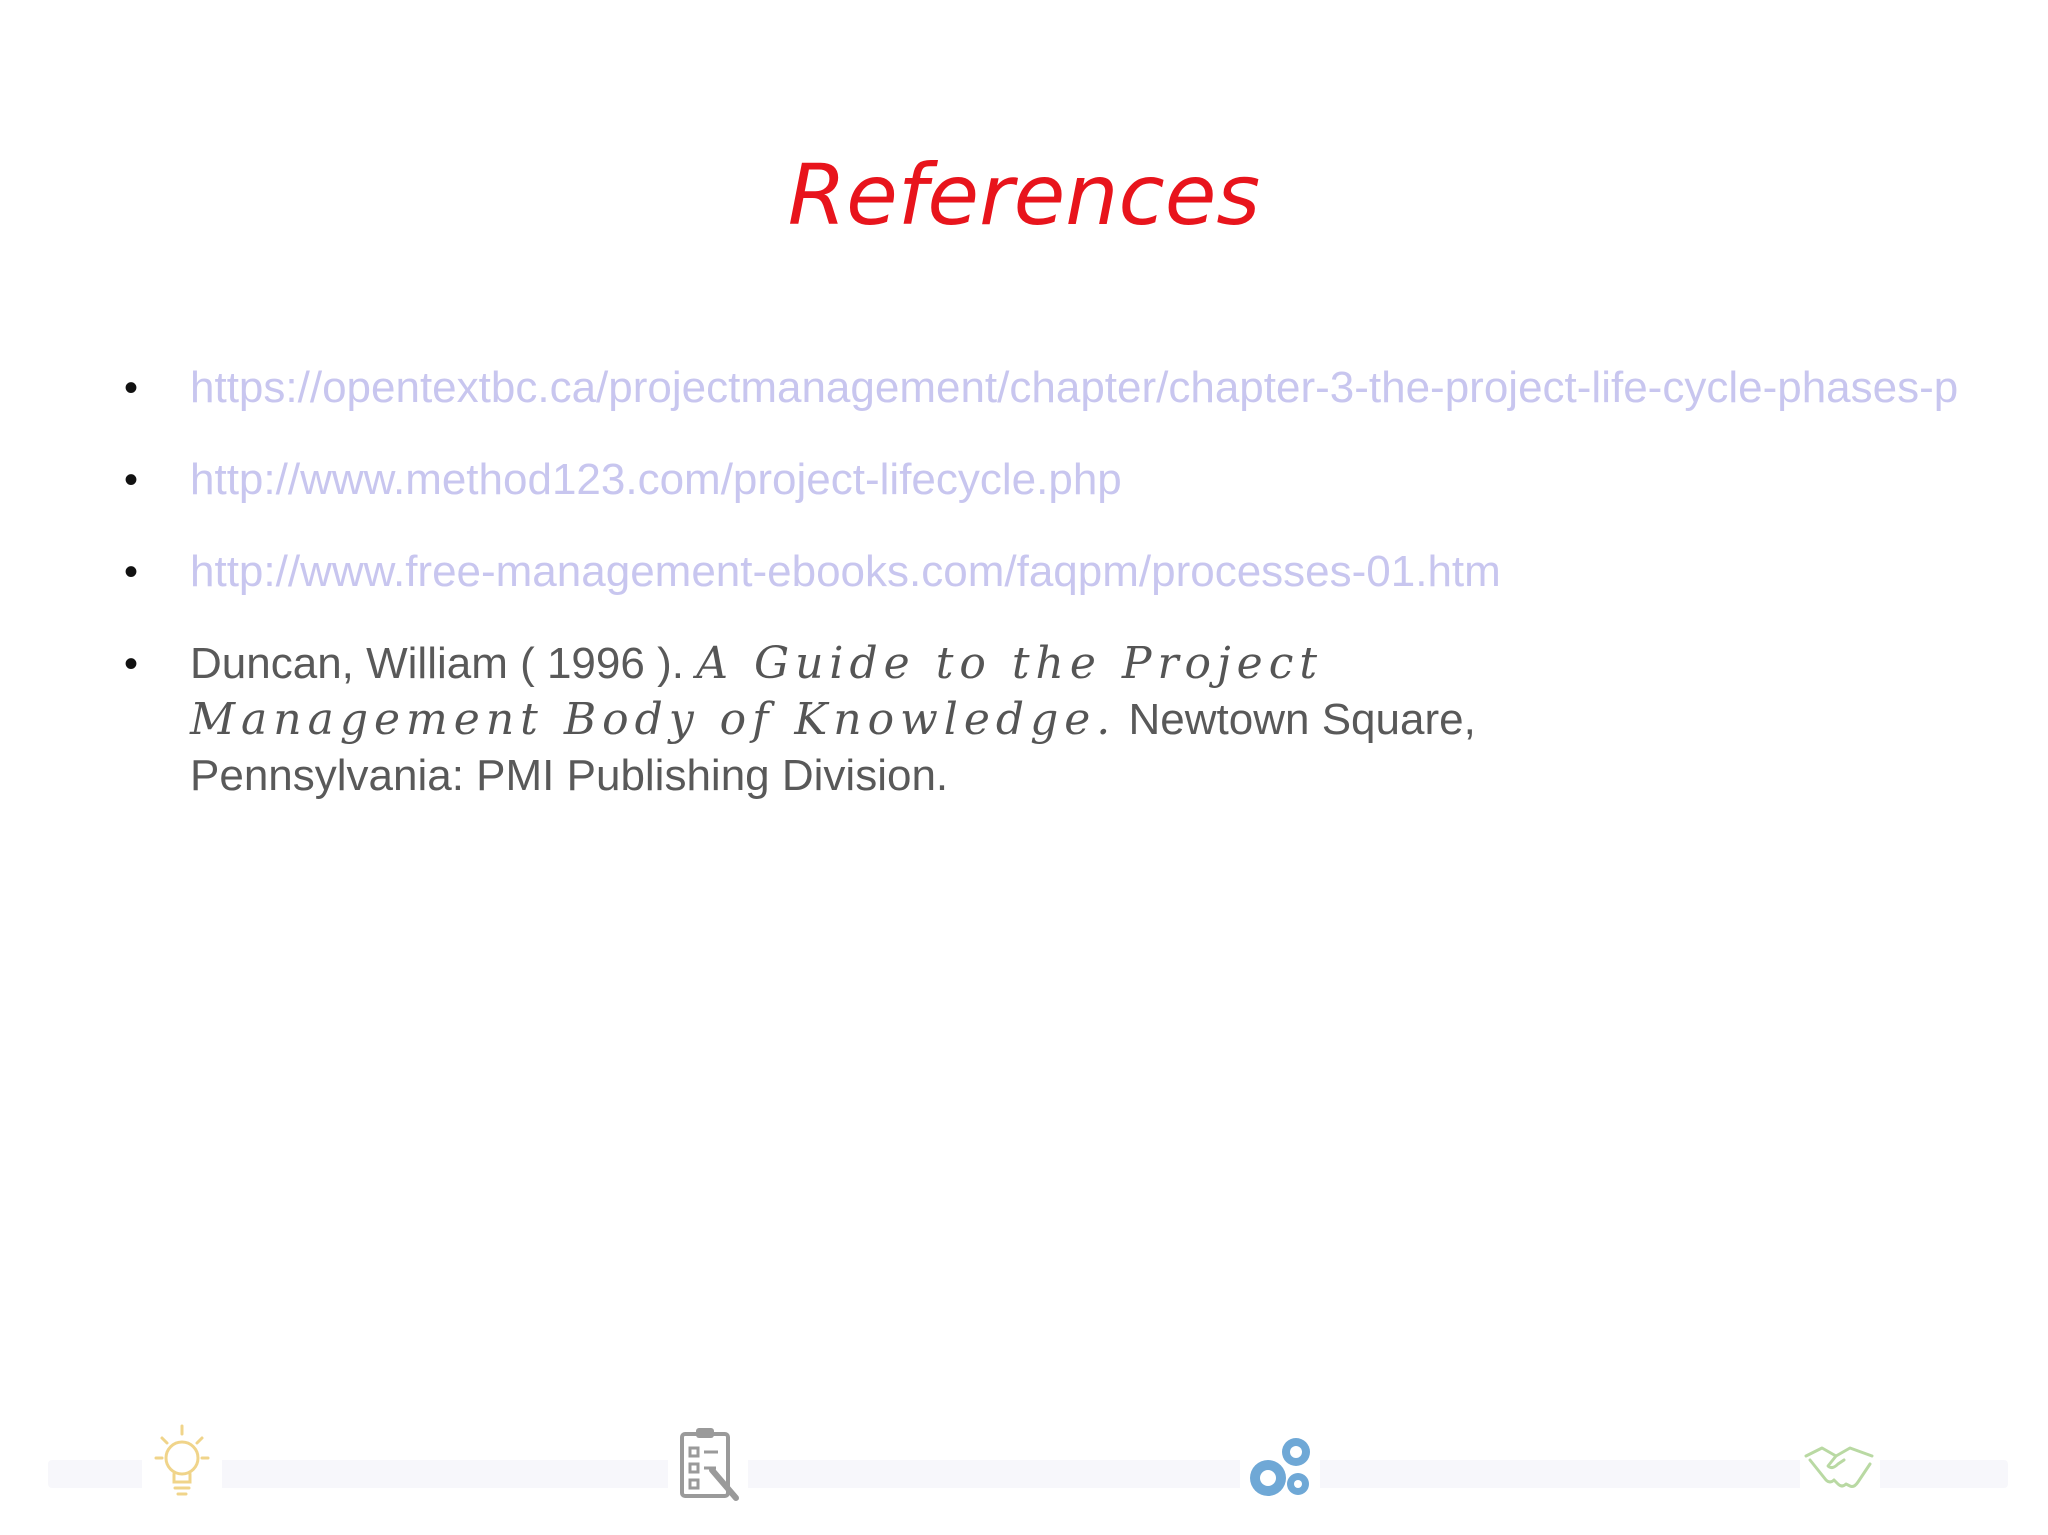  I want to click on handshake-icon, so click(1840, 1465).